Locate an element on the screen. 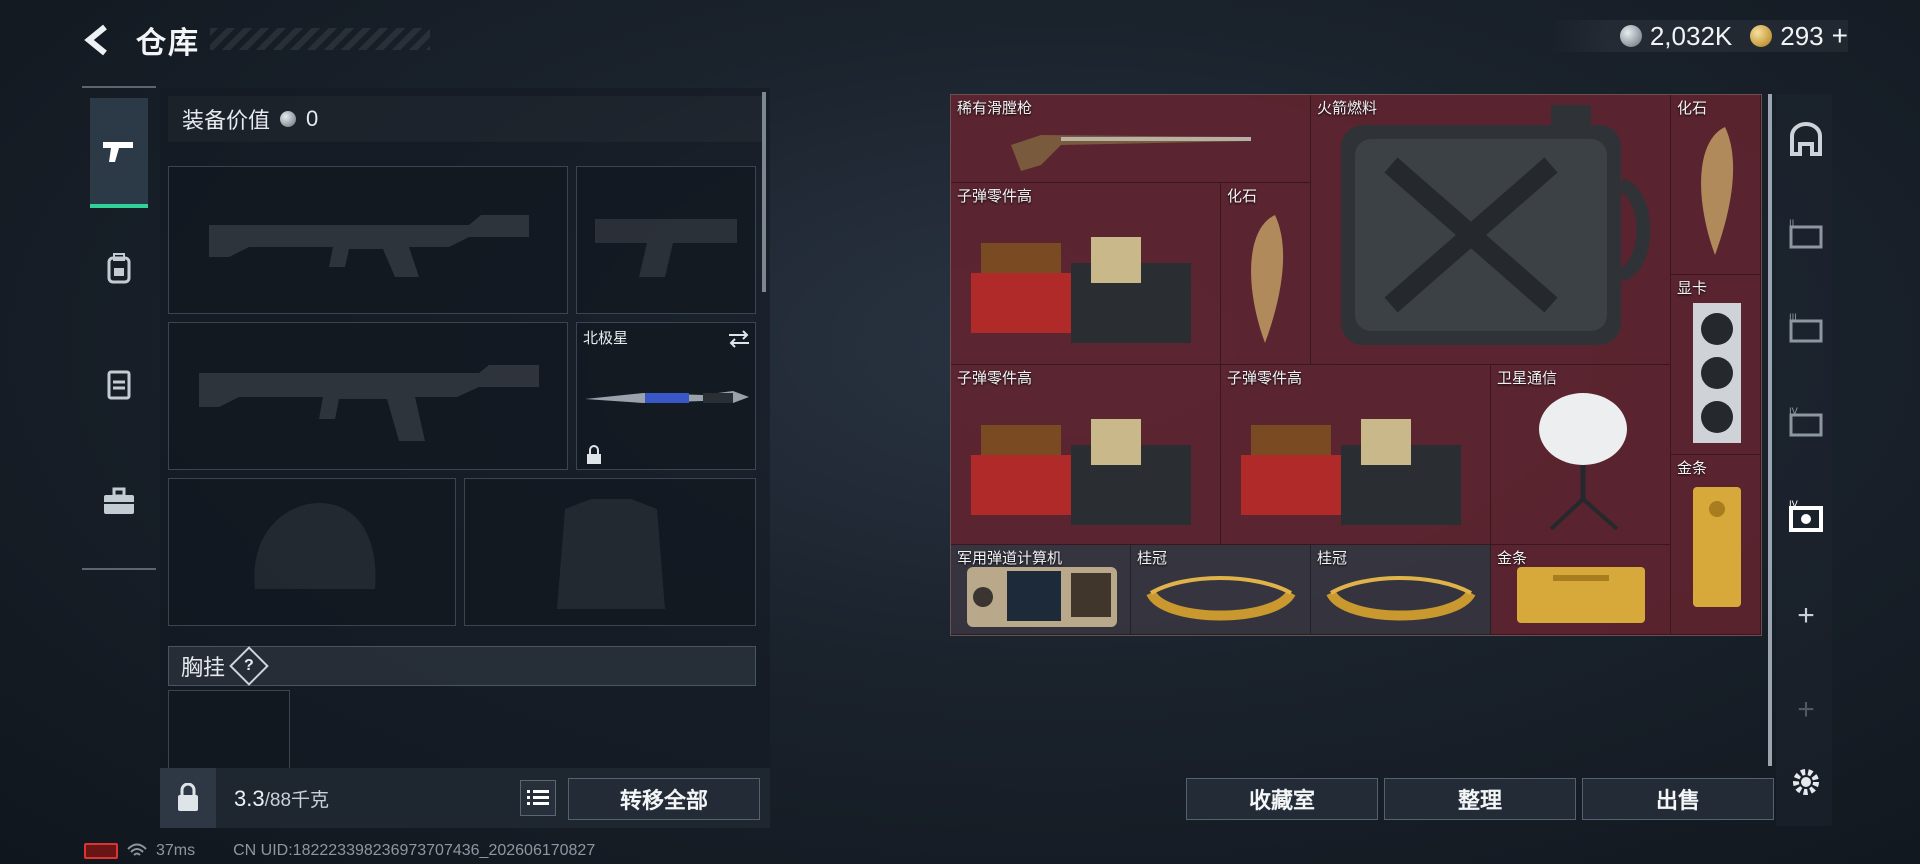 This screenshot has width=1920, height=864. gear-icon is located at coordinates (1806, 782).